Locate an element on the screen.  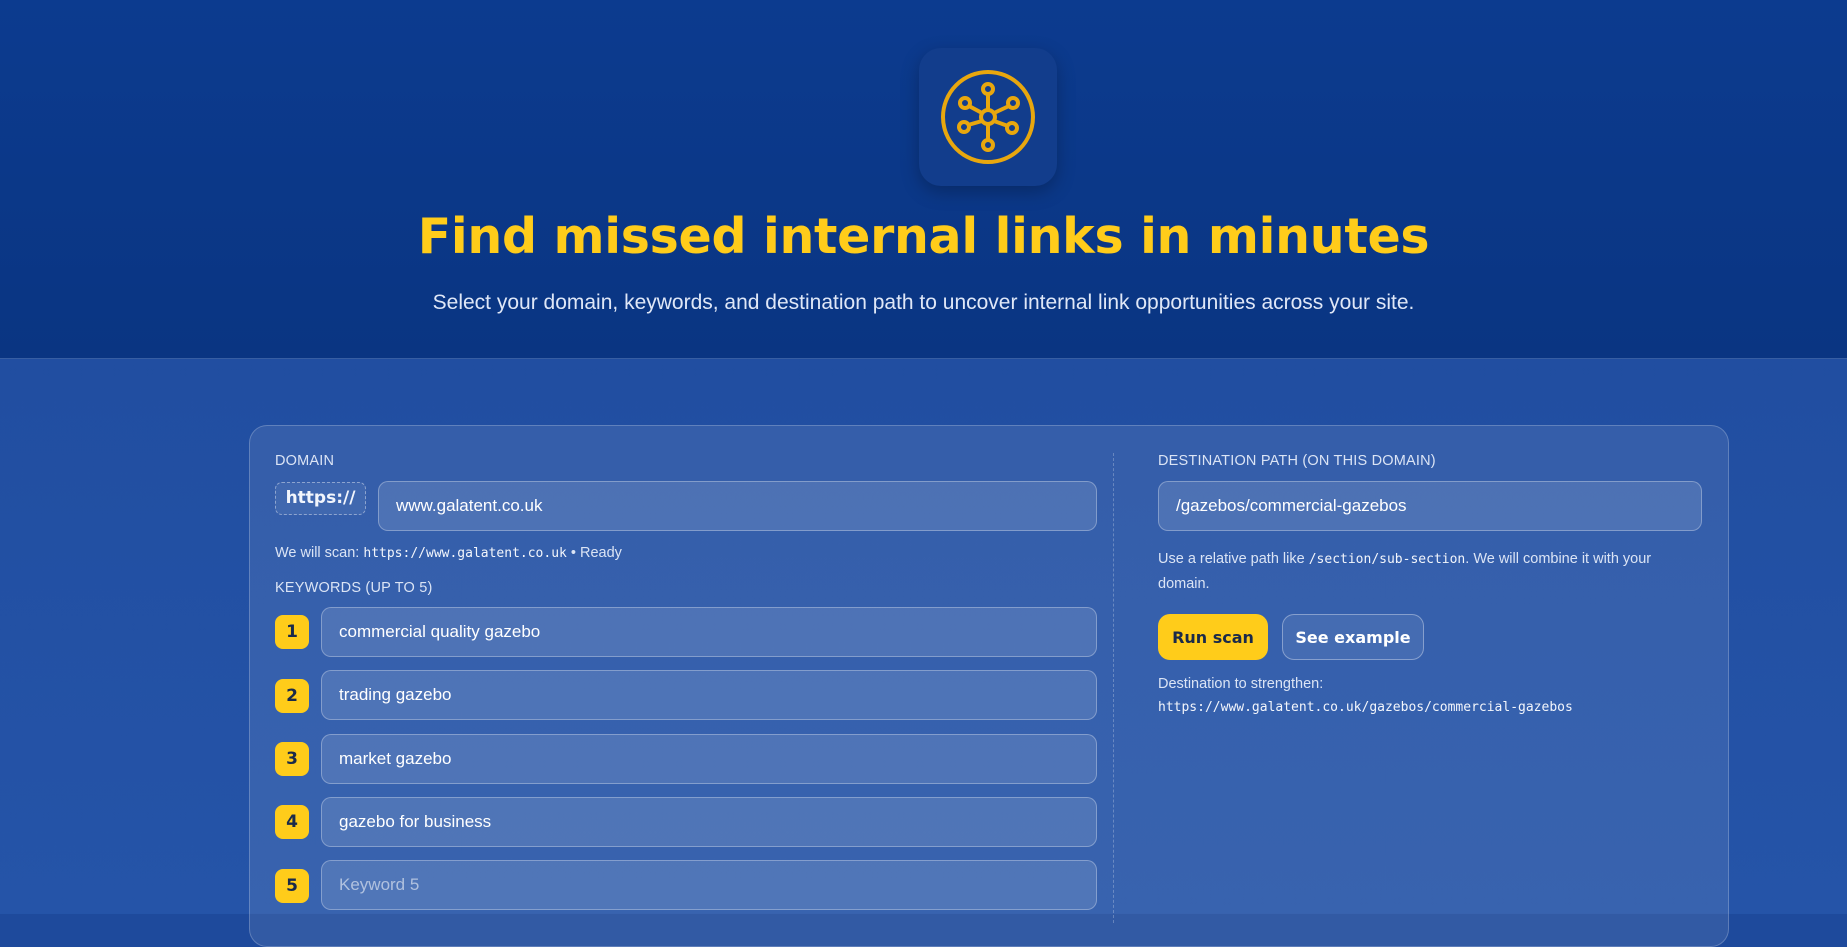
scan-target-url: https://www.galatent.co.uk is located at coordinates (465, 553).